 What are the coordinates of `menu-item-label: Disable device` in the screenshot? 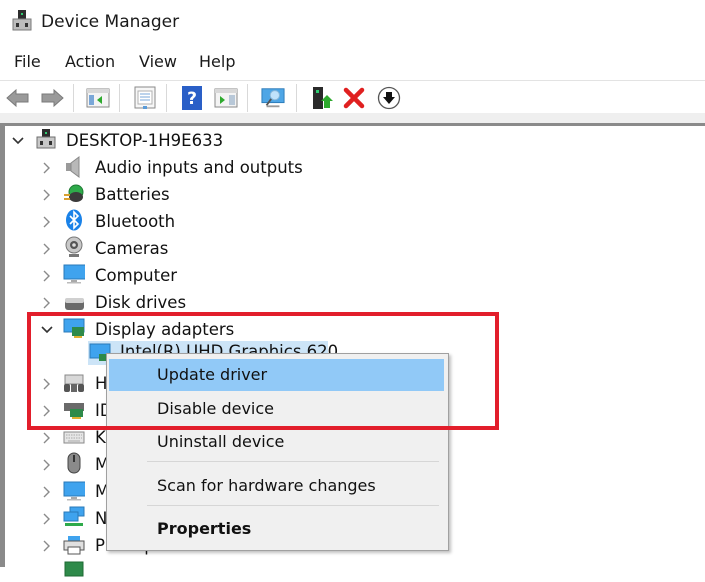 It's located at (215, 408).